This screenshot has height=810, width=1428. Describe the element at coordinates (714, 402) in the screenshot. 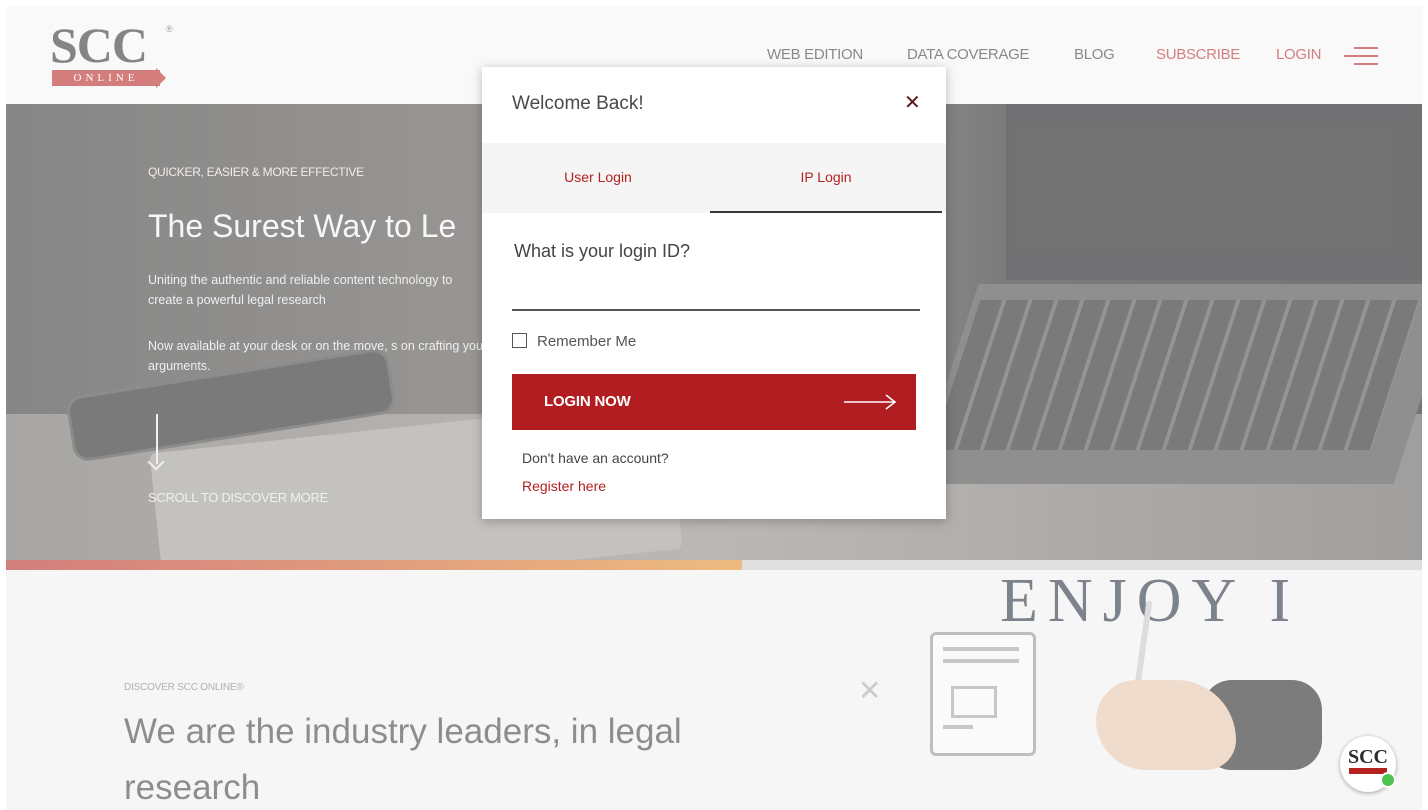

I see `login-now-button: LOGIN NOW` at that location.